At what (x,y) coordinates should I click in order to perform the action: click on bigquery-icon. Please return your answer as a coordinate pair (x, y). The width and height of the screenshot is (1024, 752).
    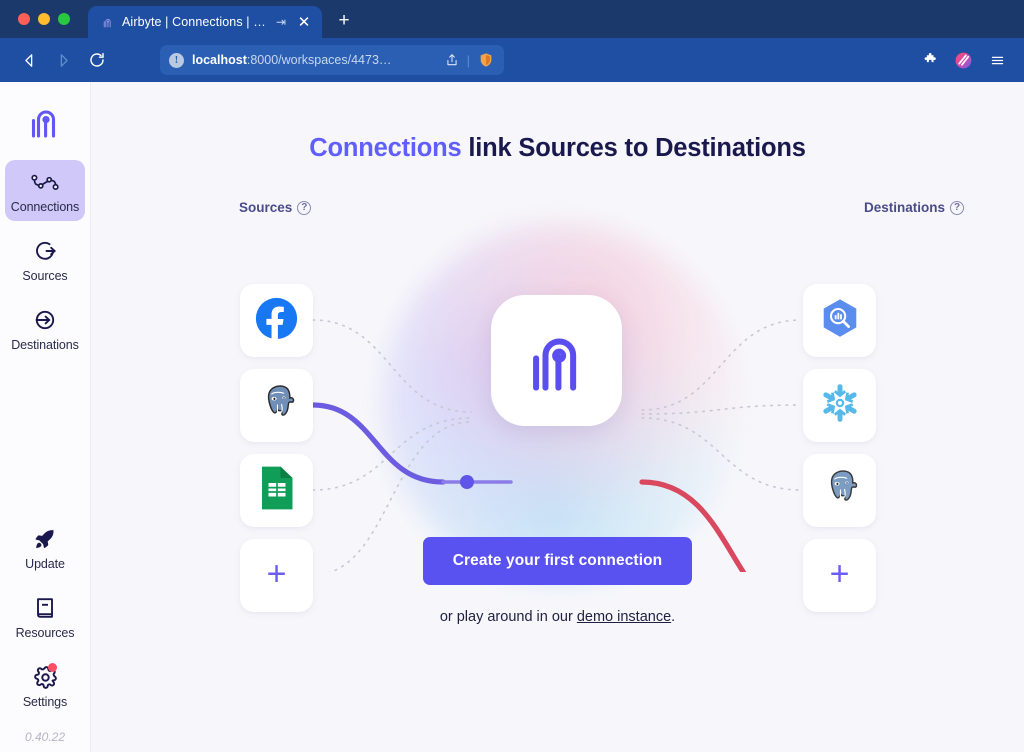
    Looking at the image, I should click on (840, 320).